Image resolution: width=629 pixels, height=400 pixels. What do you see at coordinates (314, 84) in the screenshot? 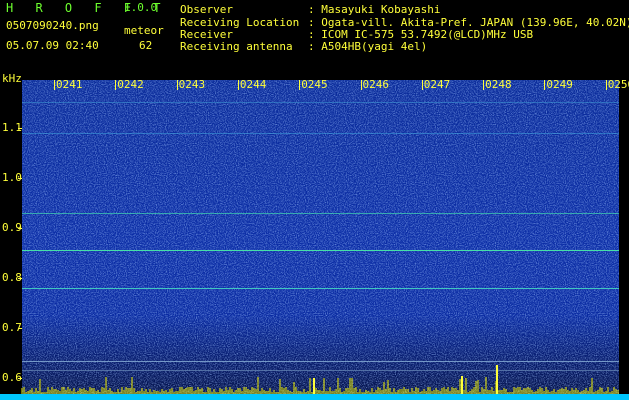
I see `x-tick-label: 0245` at bounding box center [314, 84].